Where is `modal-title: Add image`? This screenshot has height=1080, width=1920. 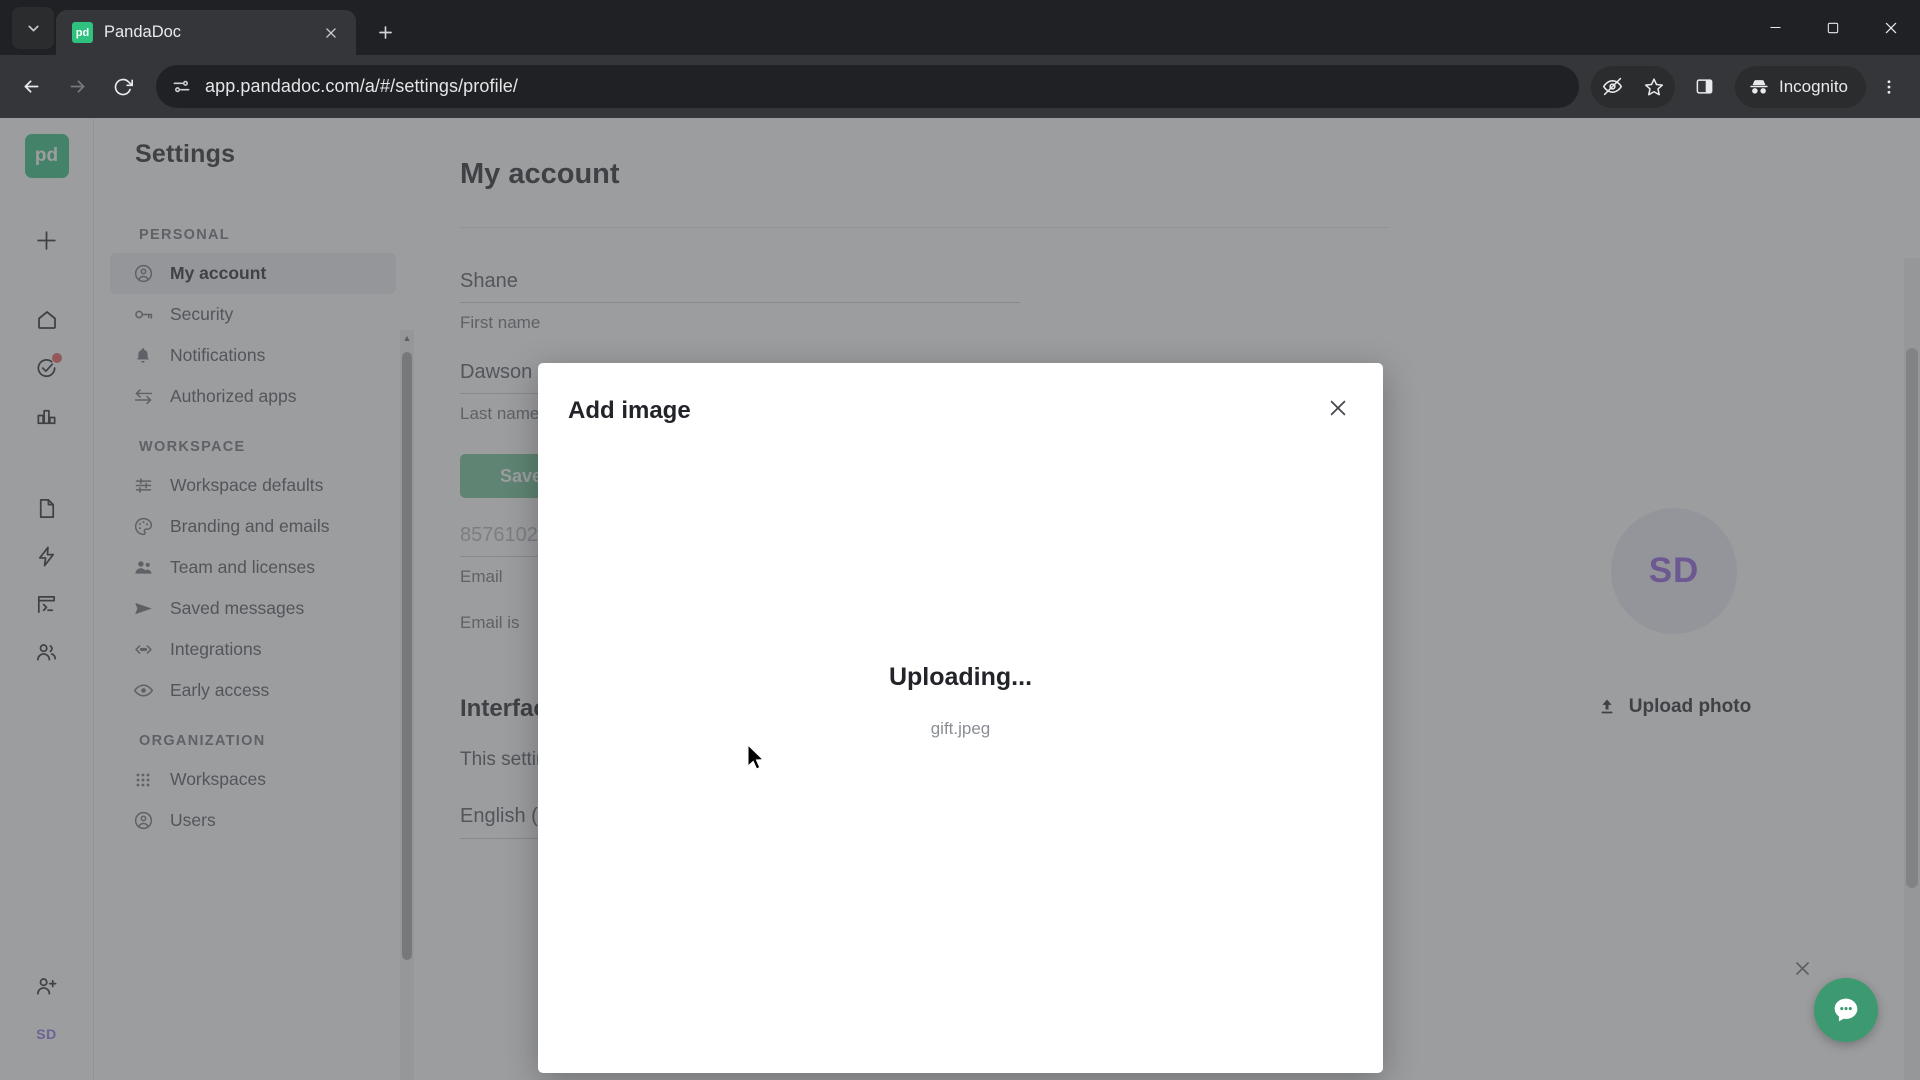 modal-title: Add image is located at coordinates (629, 410).